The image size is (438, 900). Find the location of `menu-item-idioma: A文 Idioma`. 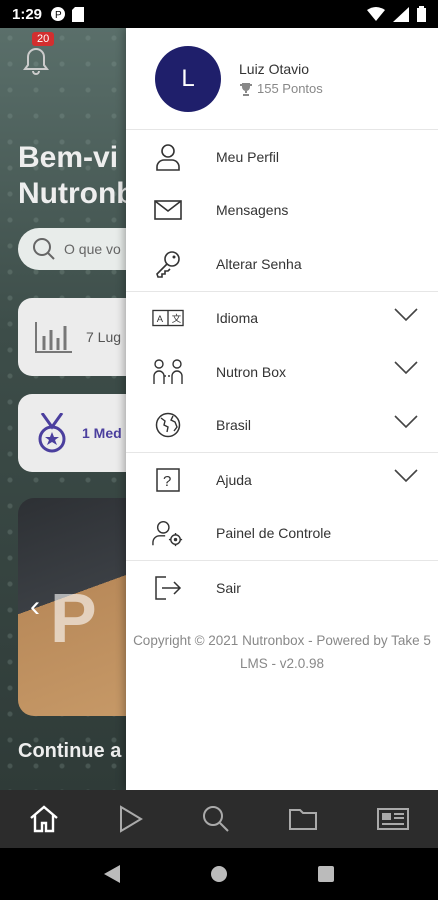

menu-item-idioma: A文 Idioma is located at coordinates (282, 319).